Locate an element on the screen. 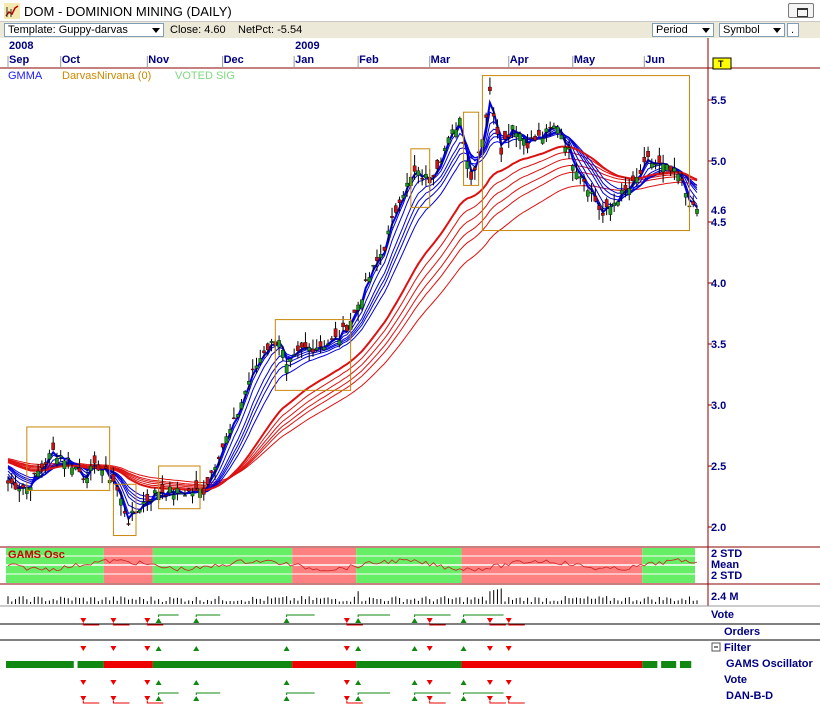 This screenshot has height=718, width=820. price-tick-label: 3.5 is located at coordinates (718, 345).